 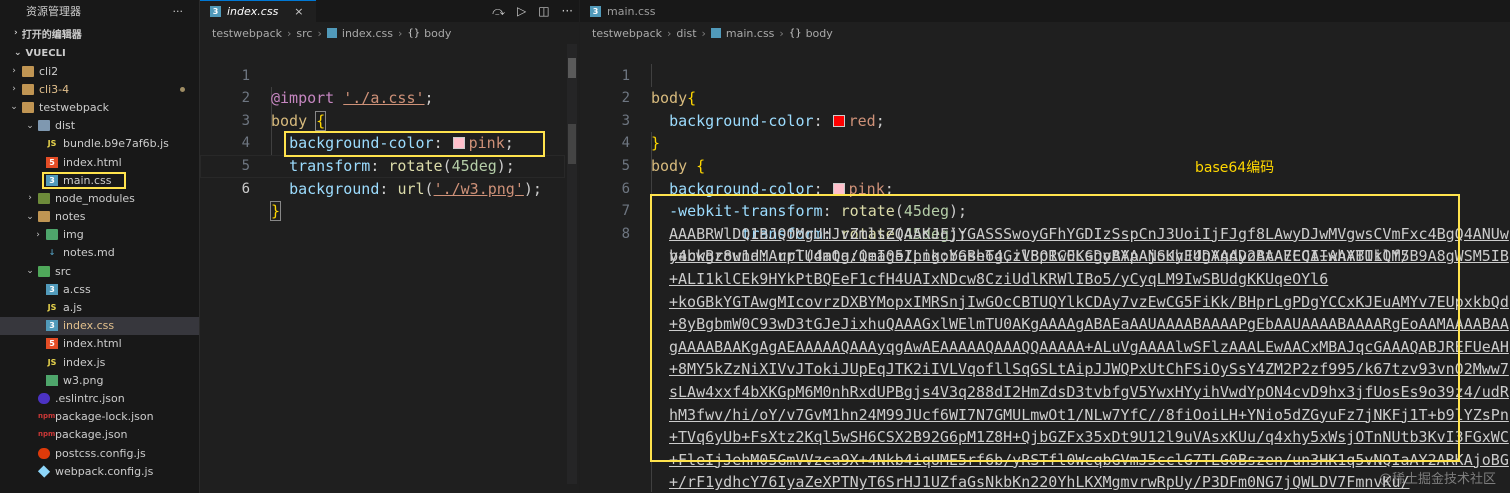 What do you see at coordinates (51, 35) in the screenshot?
I see `open-editors-label: 打开的编辑器` at bounding box center [51, 35].